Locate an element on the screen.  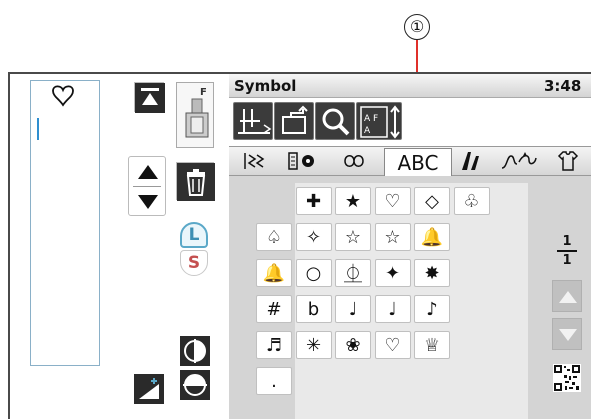
symbol-cell: ♤ is located at coordinates (274, 237).